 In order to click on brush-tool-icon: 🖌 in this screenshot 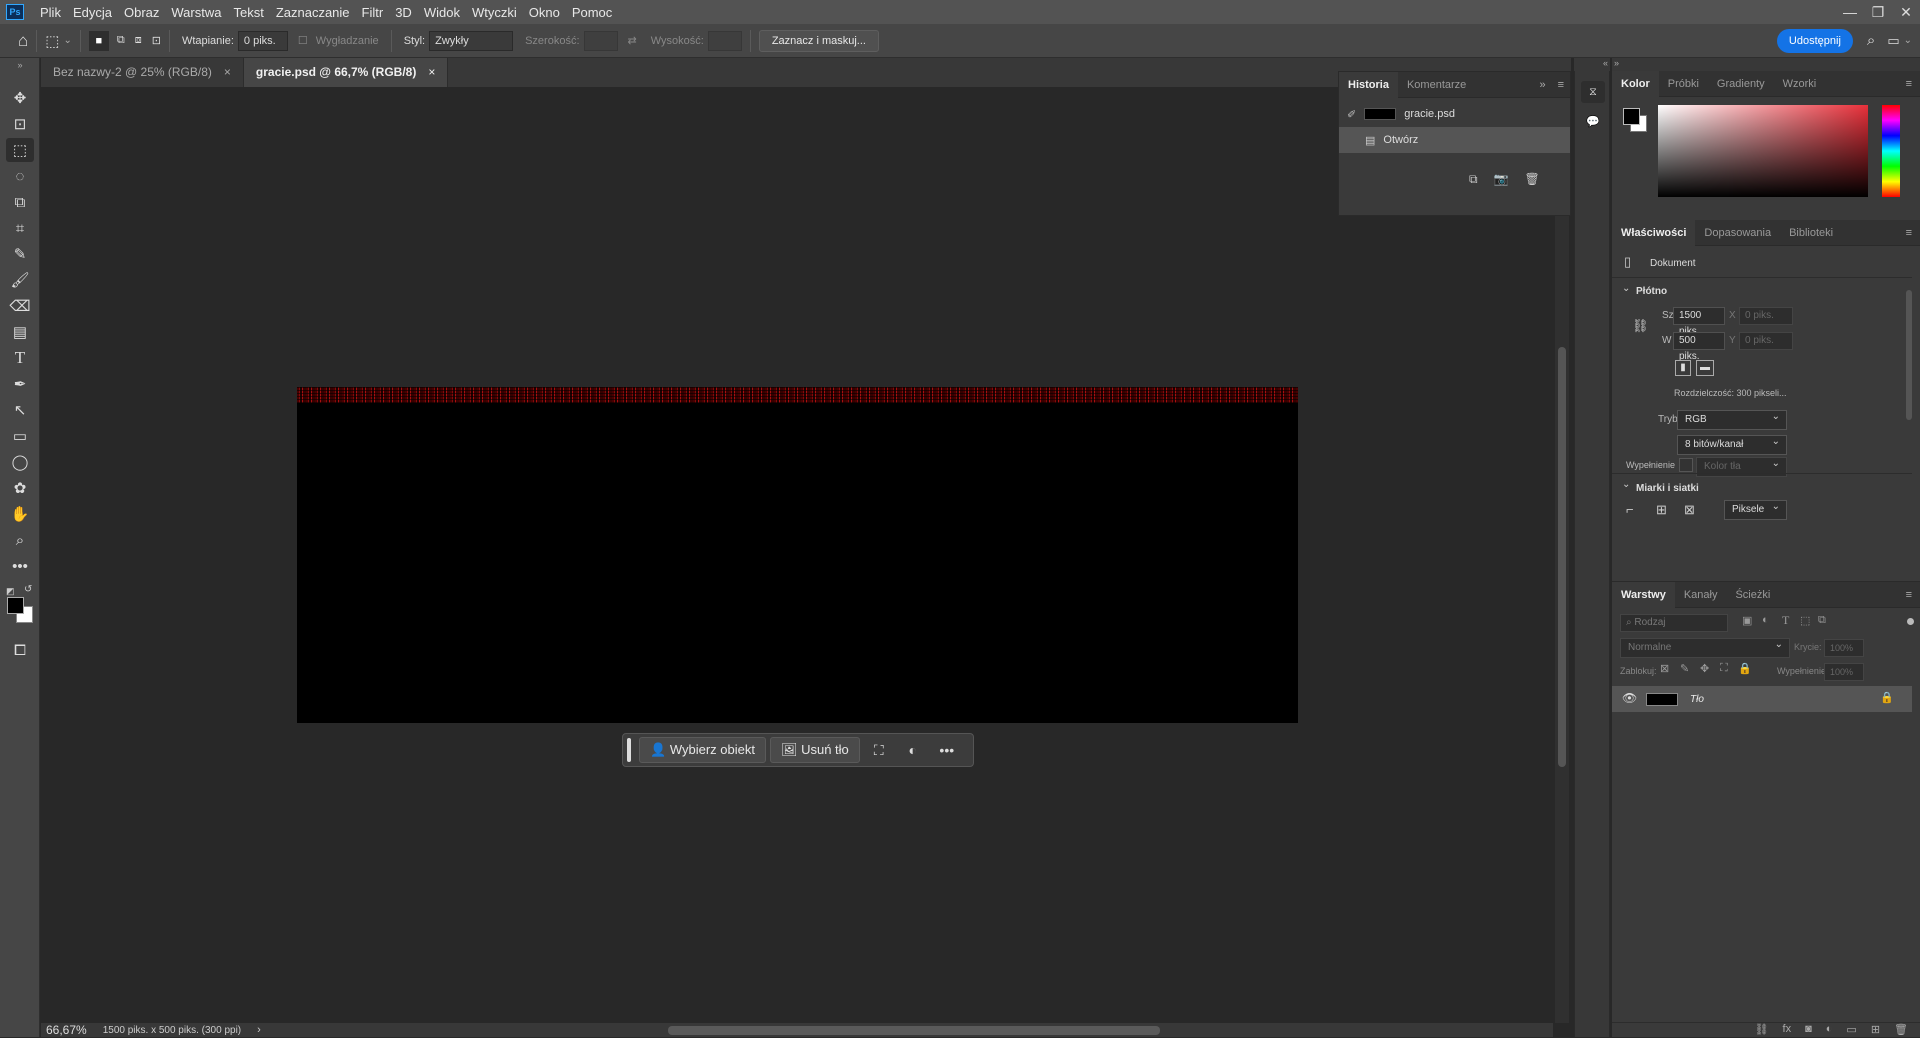, I will do `click(20, 280)`.